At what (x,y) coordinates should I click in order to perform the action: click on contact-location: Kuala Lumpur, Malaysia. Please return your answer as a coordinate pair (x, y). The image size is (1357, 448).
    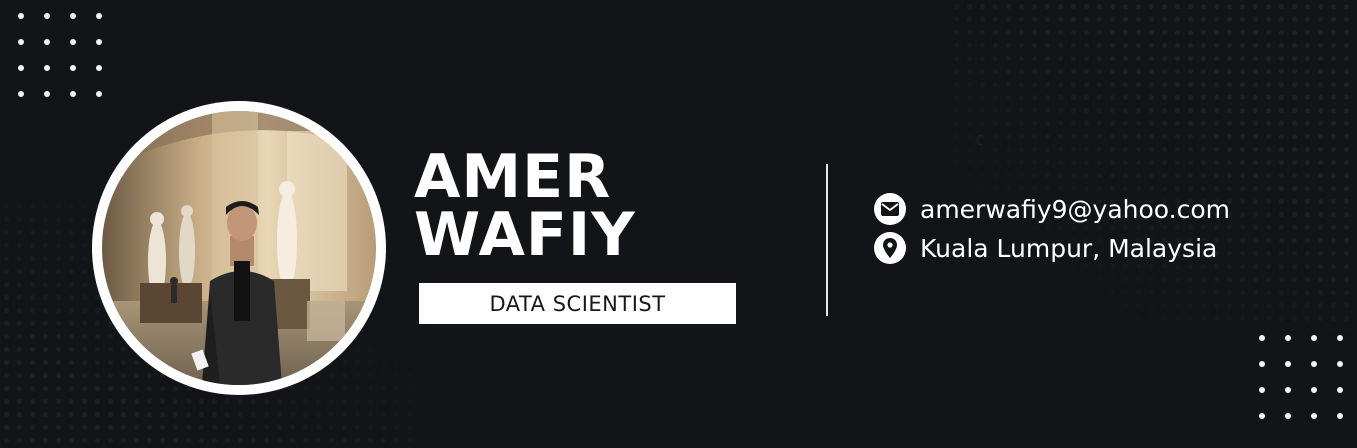
    Looking at the image, I should click on (1045, 248).